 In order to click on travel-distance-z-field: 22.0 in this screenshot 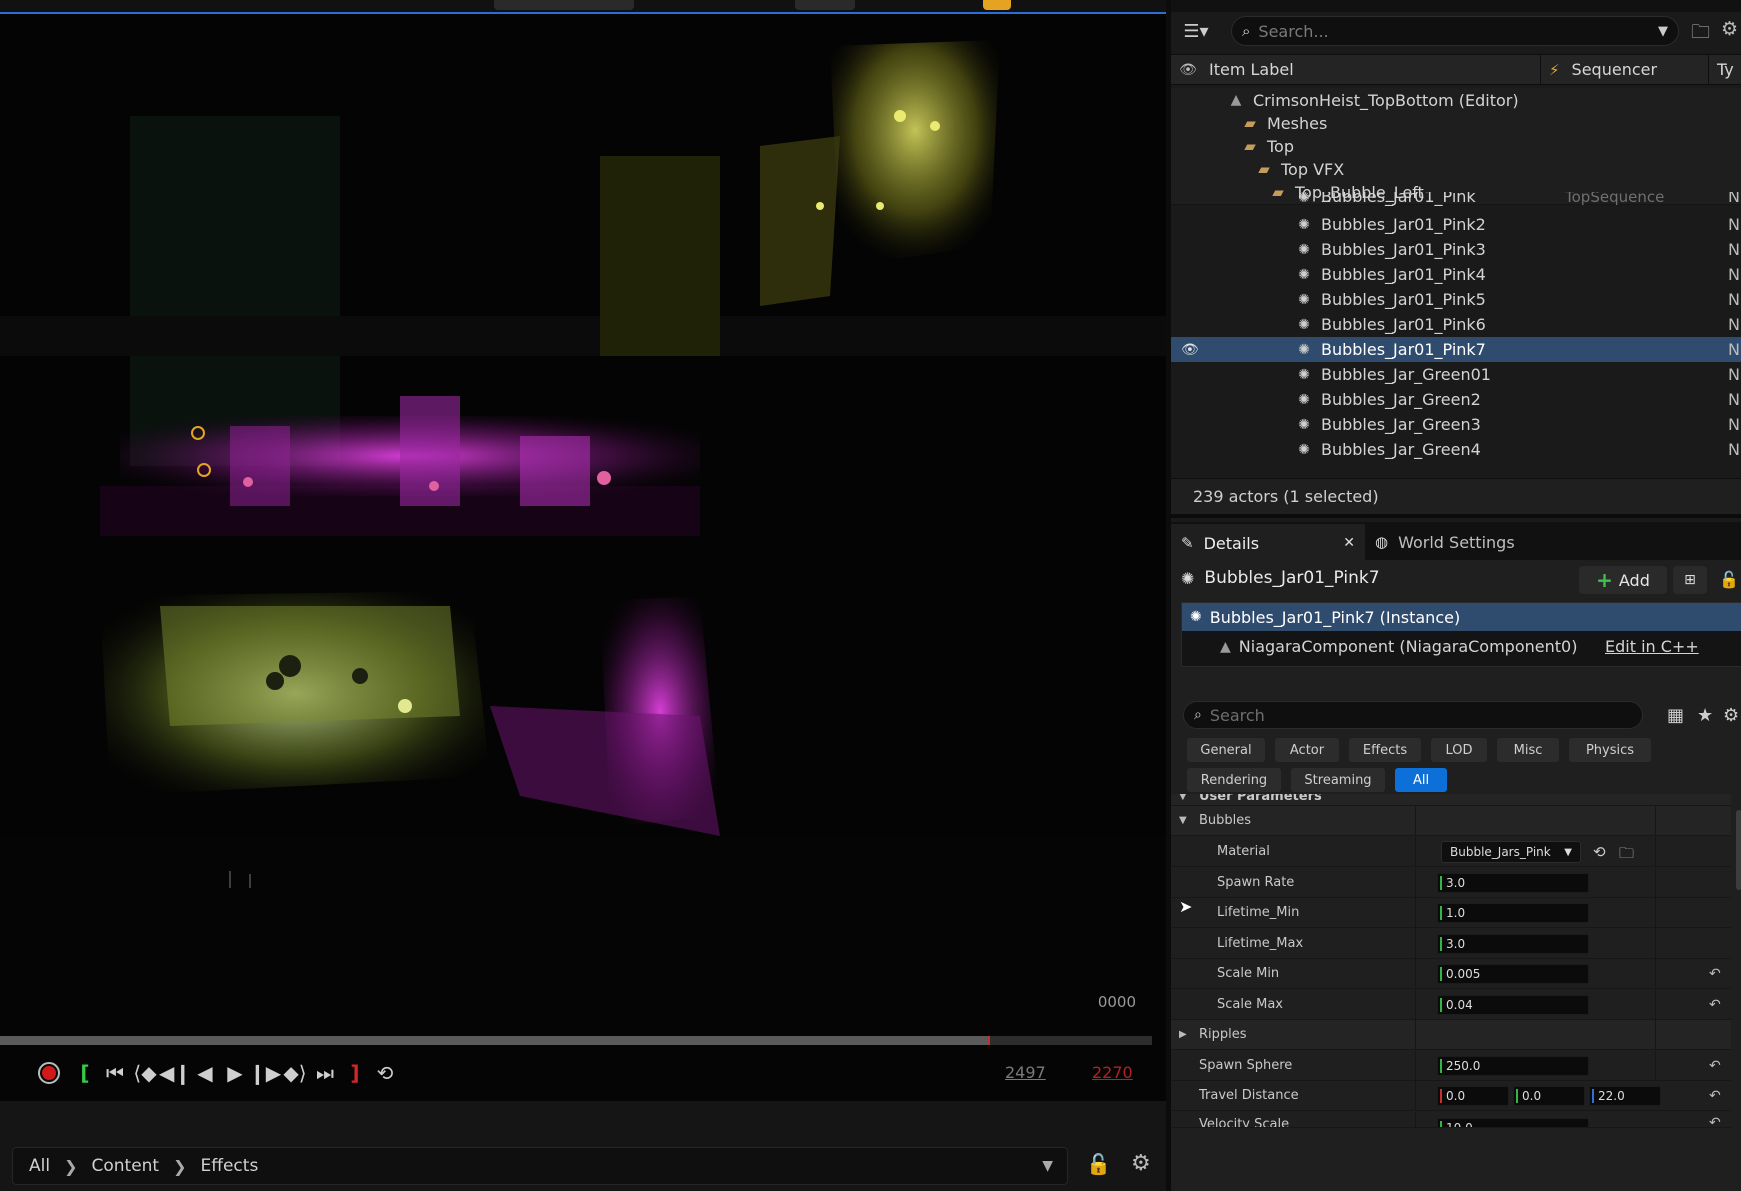, I will do `click(1625, 1095)`.